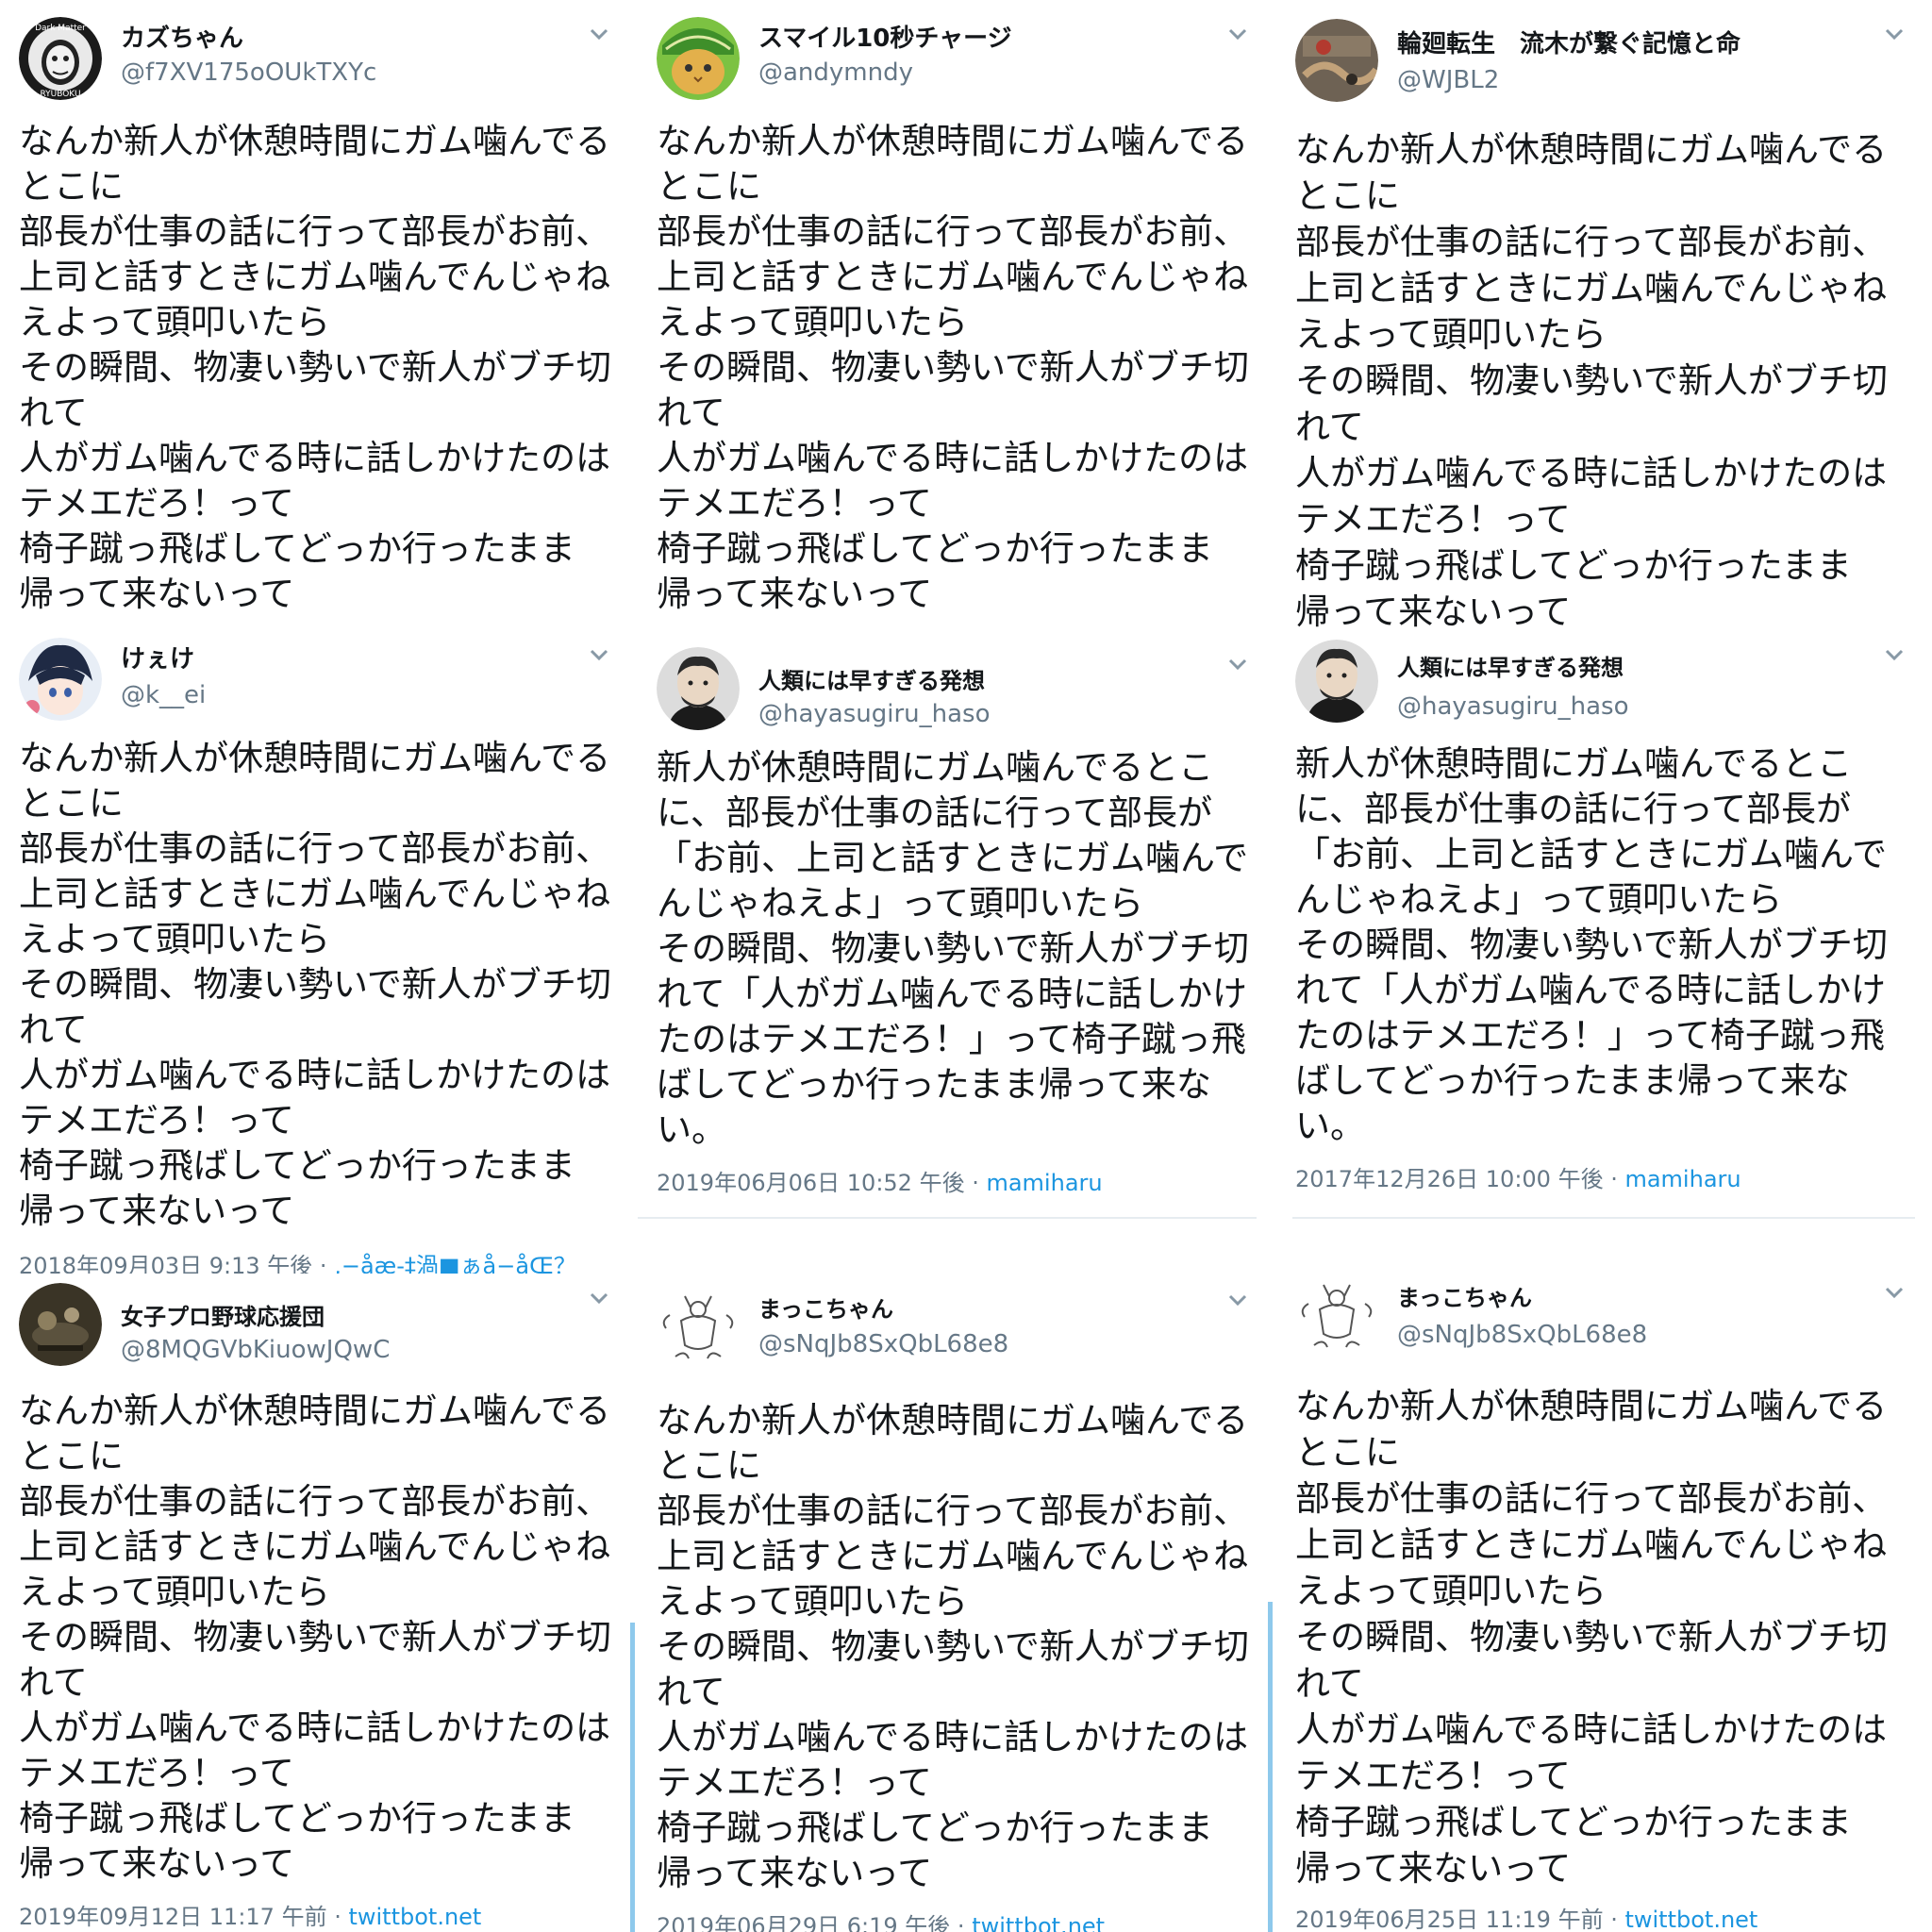  What do you see at coordinates (1448, 80) in the screenshot?
I see `user-handle: @WJBL2` at bounding box center [1448, 80].